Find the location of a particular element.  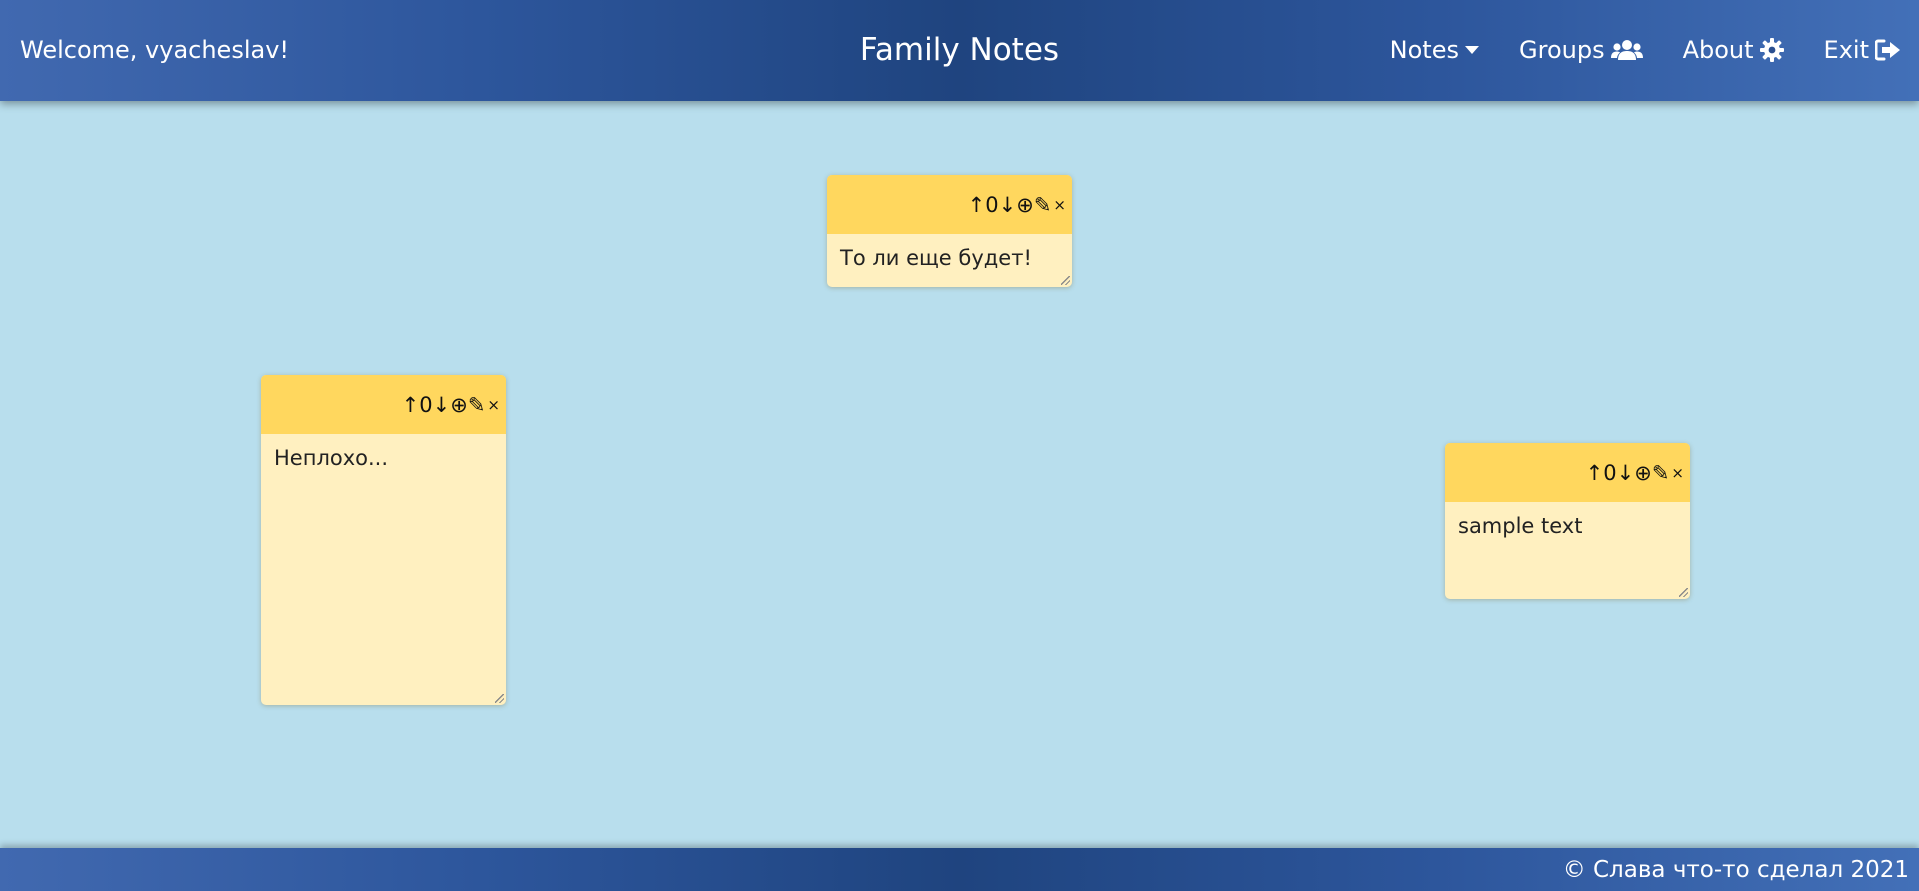

welcome-message: Welcome, vyacheslav! is located at coordinates (155, 50).